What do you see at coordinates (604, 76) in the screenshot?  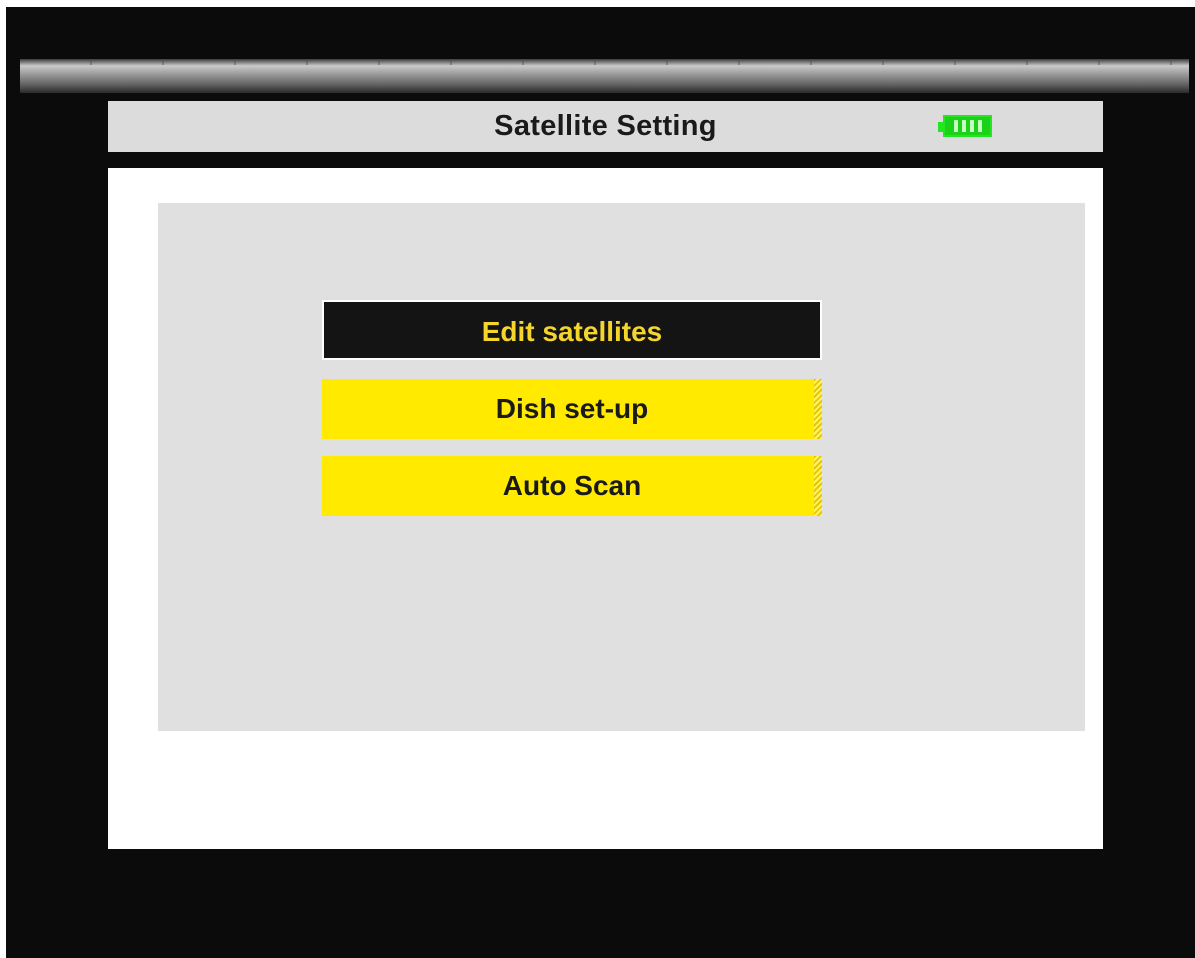 I see `top-decorative-strip` at bounding box center [604, 76].